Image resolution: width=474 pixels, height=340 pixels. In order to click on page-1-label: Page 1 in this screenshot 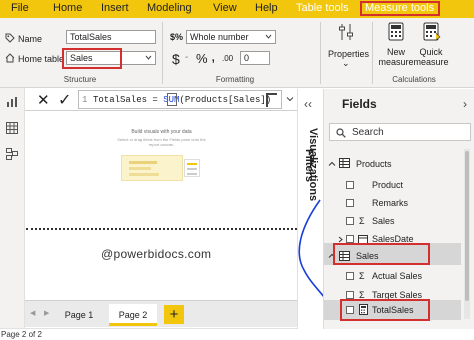, I will do `click(79, 315)`.